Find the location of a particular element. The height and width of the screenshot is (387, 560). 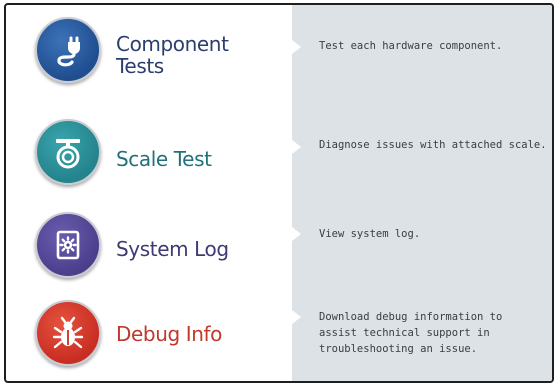

debug-info-button: Debug Info is located at coordinates (153, 334).